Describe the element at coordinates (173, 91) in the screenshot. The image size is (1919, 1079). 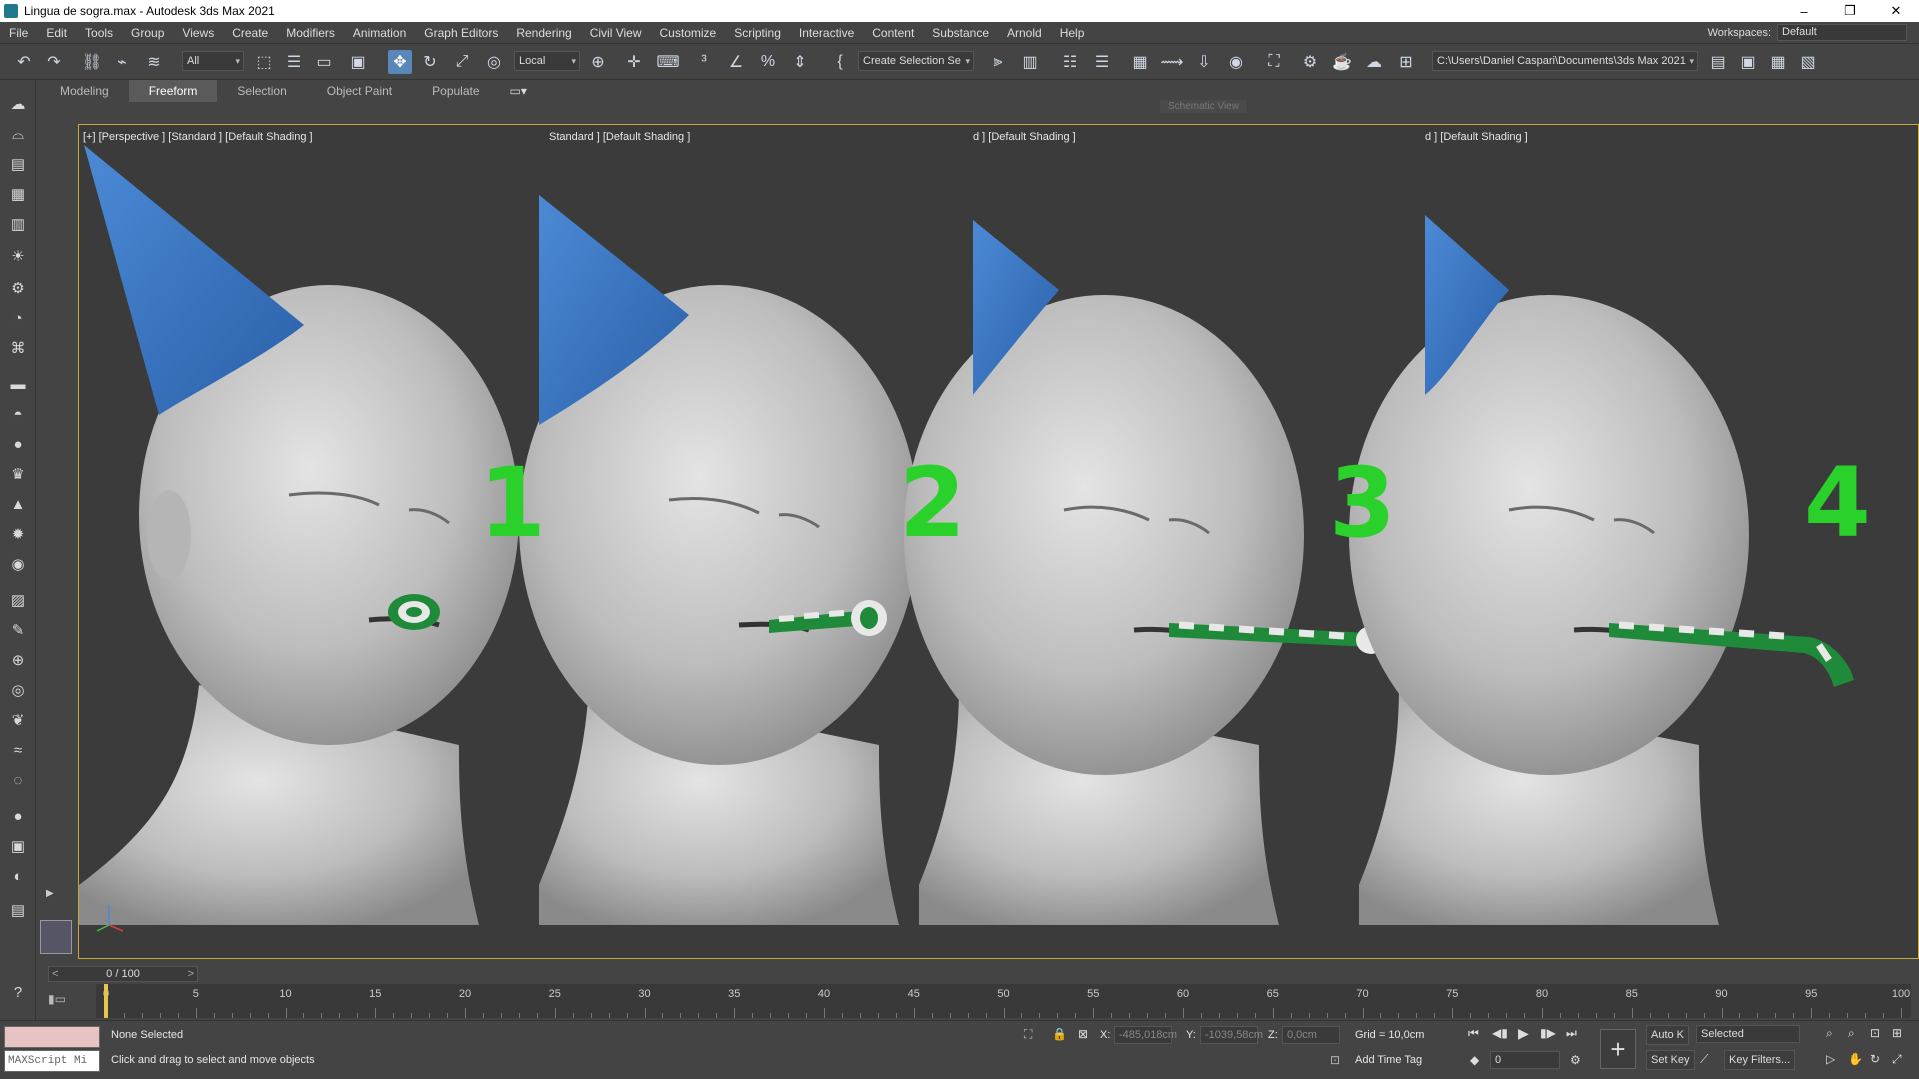
I see `tab-freeform: Freeform` at that location.